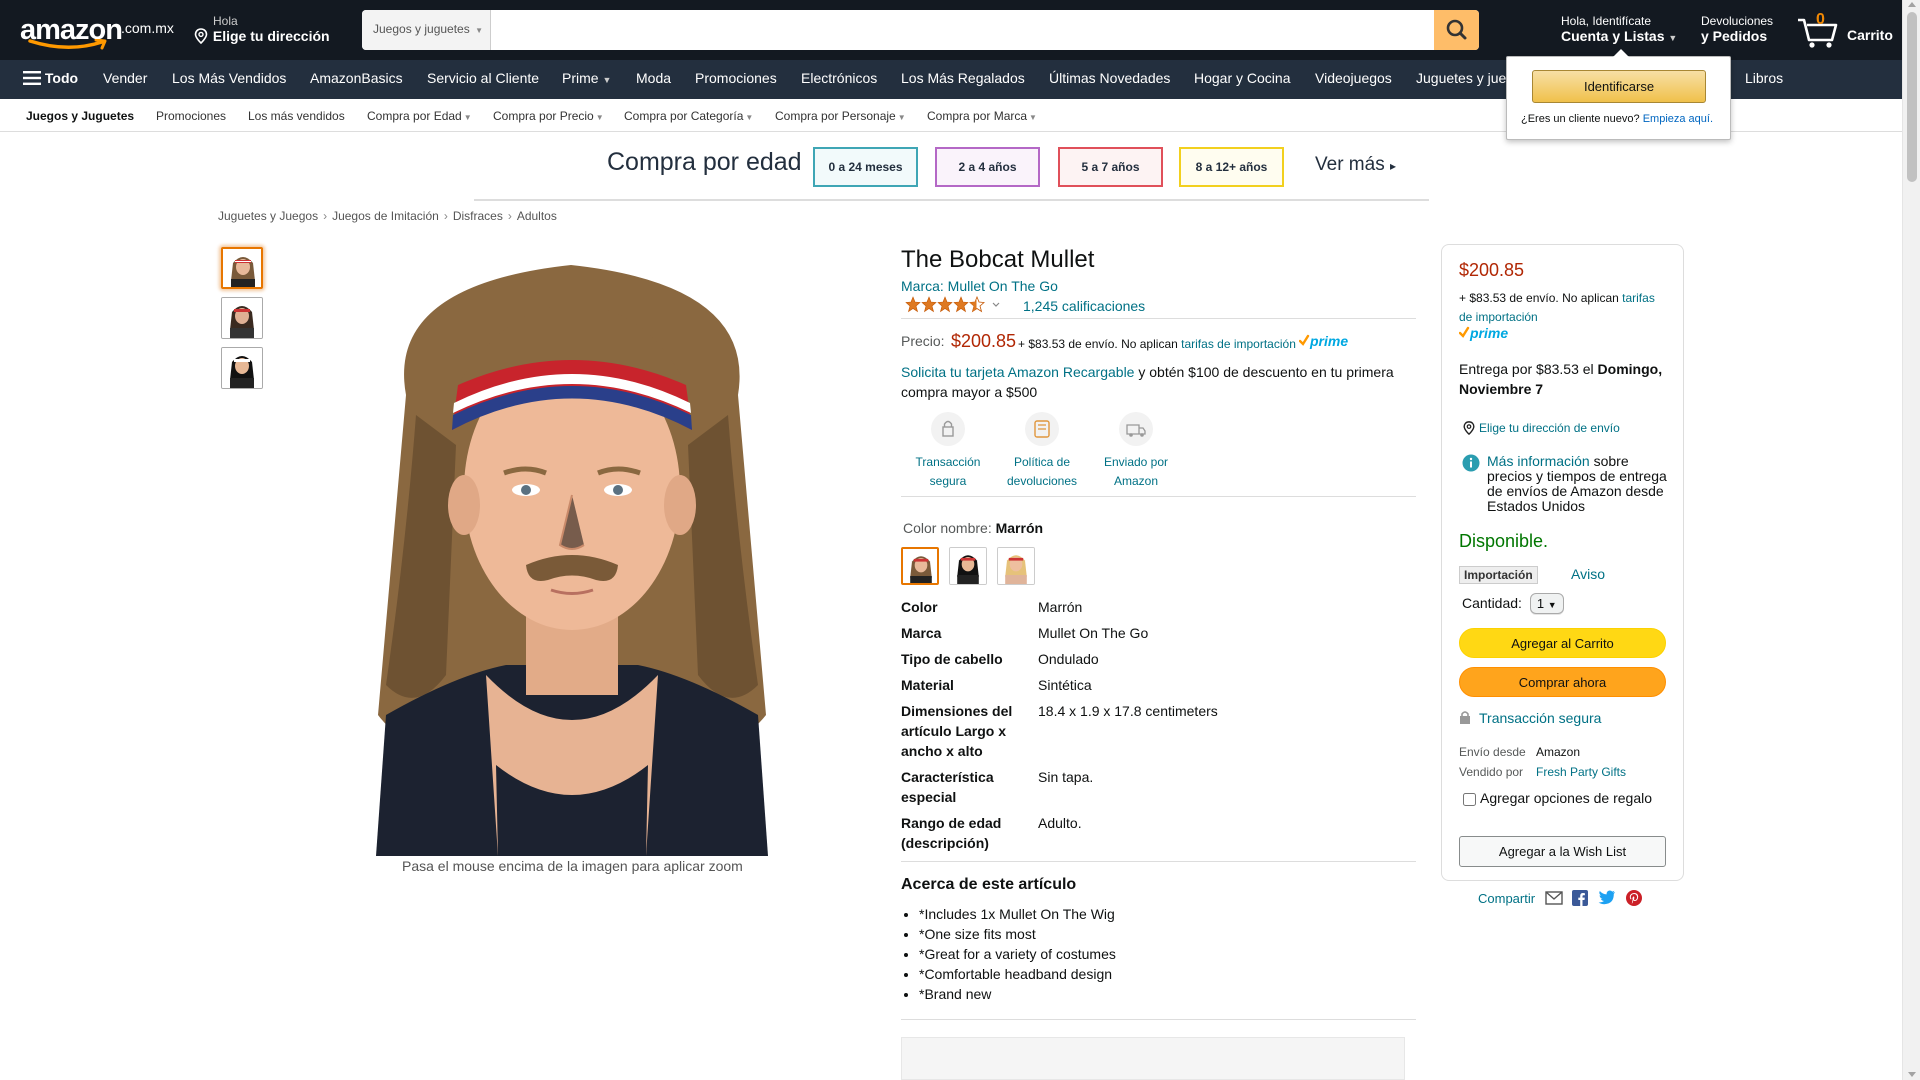  I want to click on main-product-image, so click(572, 550).